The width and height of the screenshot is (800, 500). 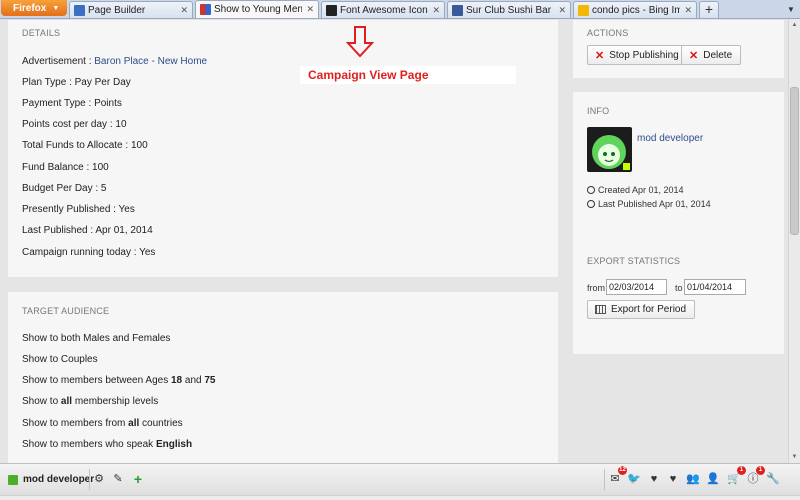 What do you see at coordinates (59, 479) in the screenshot?
I see `toolbar-user-name: mod developer` at bounding box center [59, 479].